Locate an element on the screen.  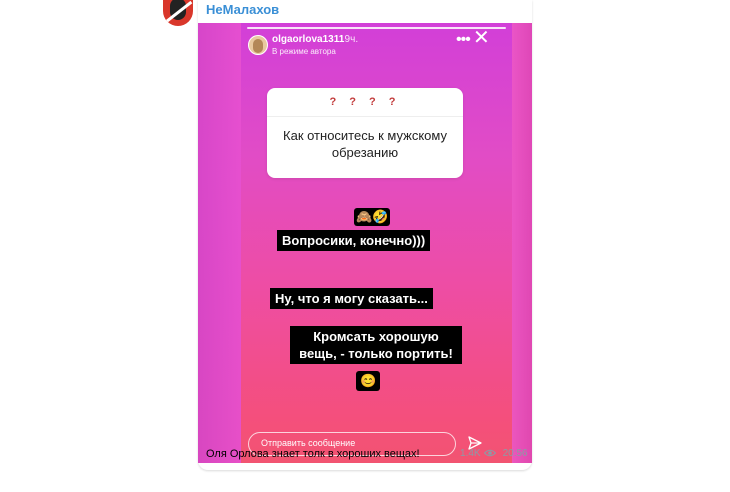
story-input-placeholder: Отправить сообщение is located at coordinates (308, 443).